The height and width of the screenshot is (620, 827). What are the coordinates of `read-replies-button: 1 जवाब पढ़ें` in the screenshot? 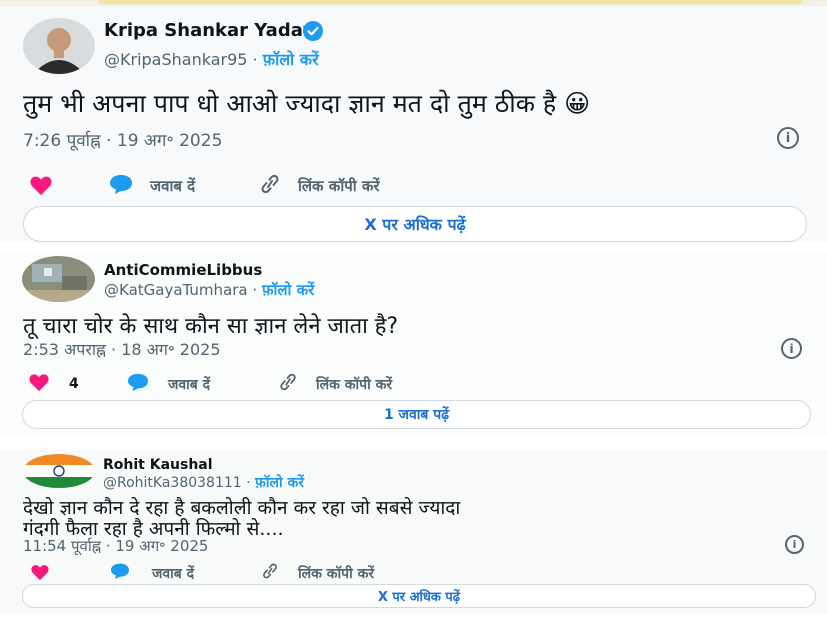 It's located at (416, 414).